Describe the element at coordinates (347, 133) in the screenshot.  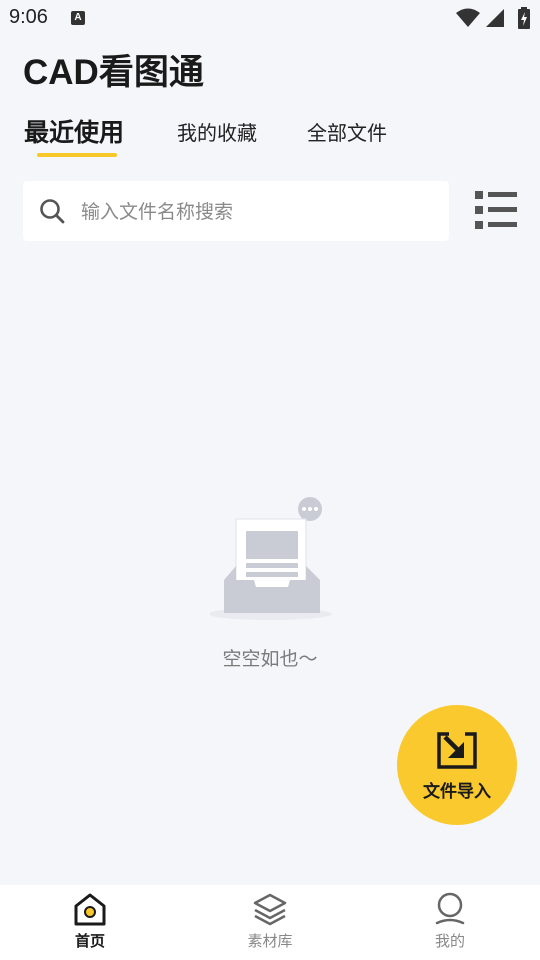
I see `tab-all-files: 全部文件` at that location.